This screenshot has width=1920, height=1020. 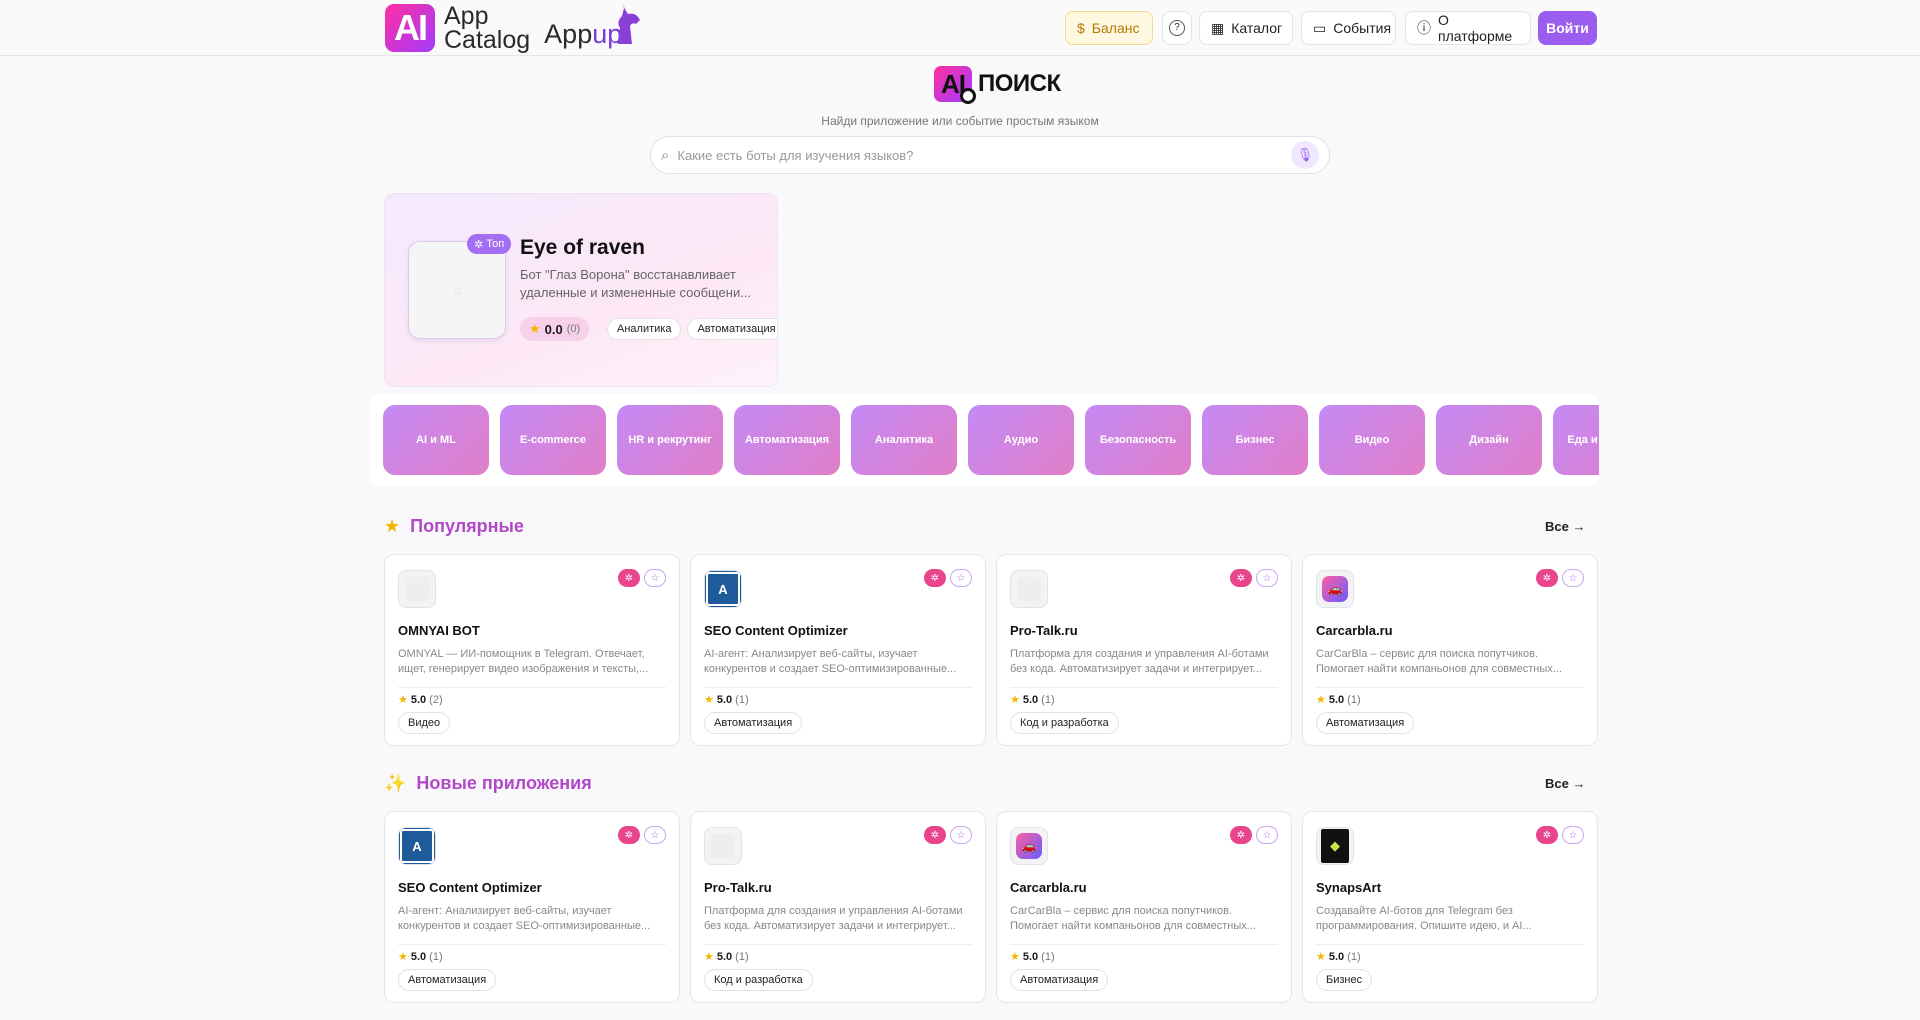 I want to click on app-icon: A, so click(x=417, y=846).